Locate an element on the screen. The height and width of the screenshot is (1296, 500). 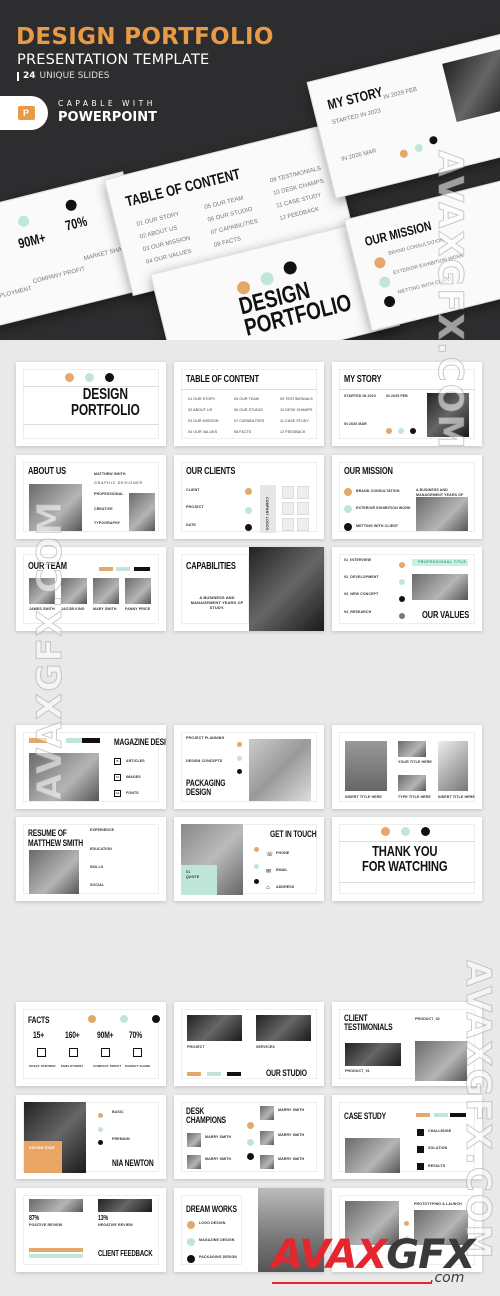
count-label: UNIQUE SLIDES is located at coordinates (74, 76).